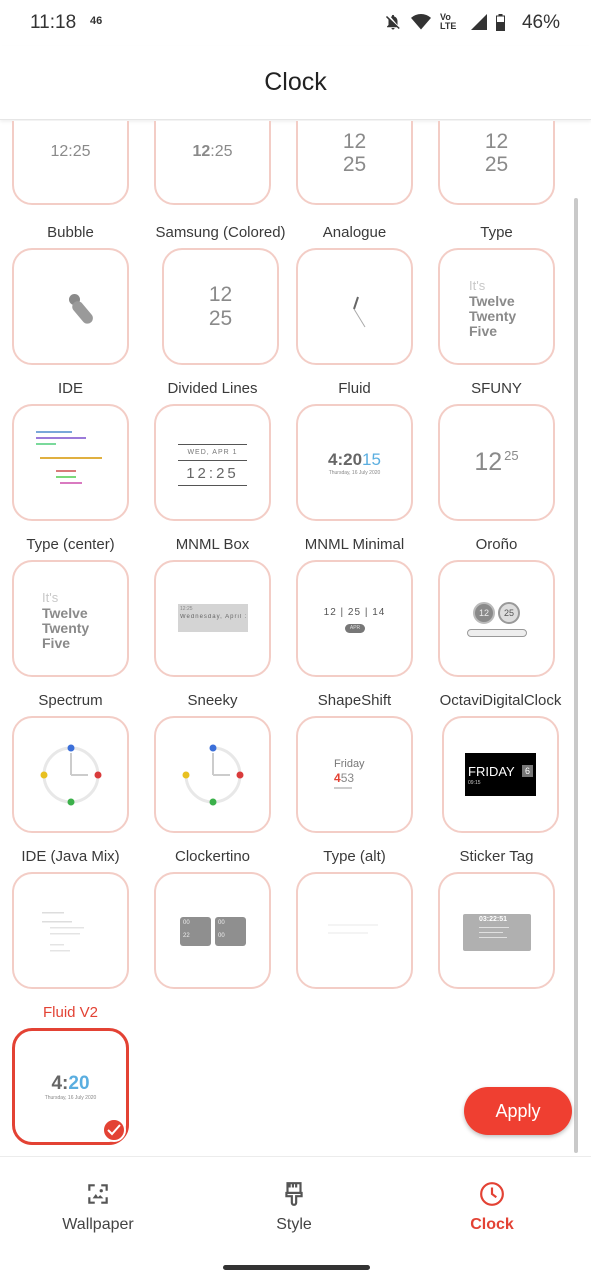 The image size is (591, 1280). What do you see at coordinates (70, 1084) in the screenshot?
I see `fluid-v2-time: 4:20` at bounding box center [70, 1084].